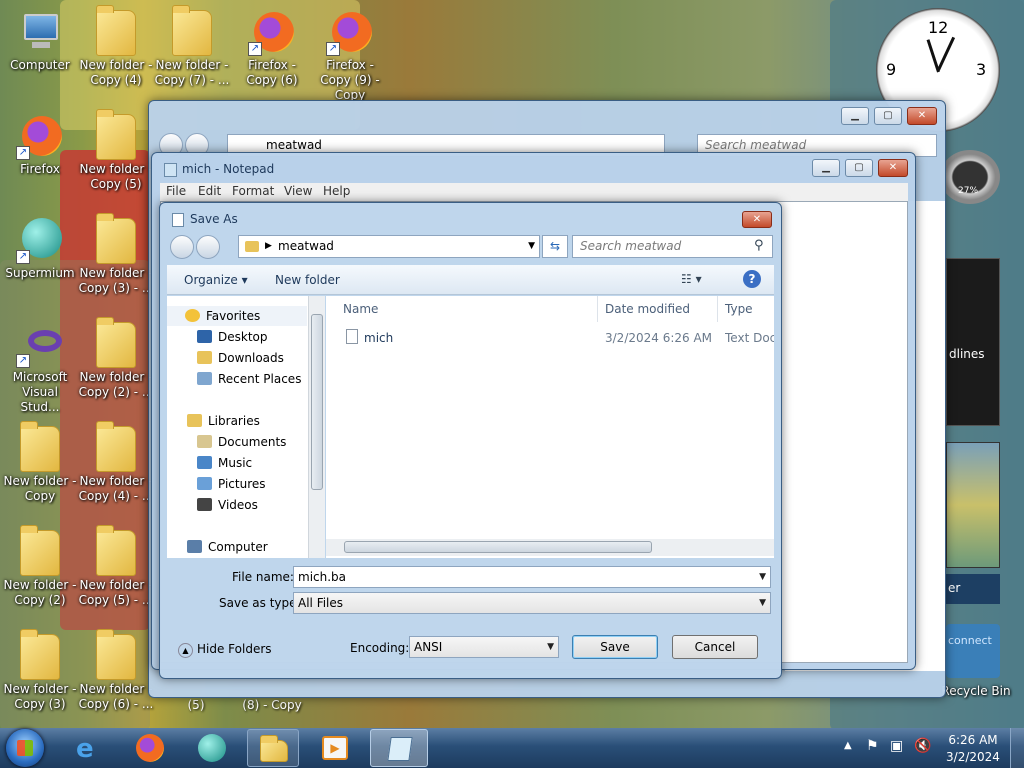  I want to click on nav-scrollbar-thumb, so click(317, 402).